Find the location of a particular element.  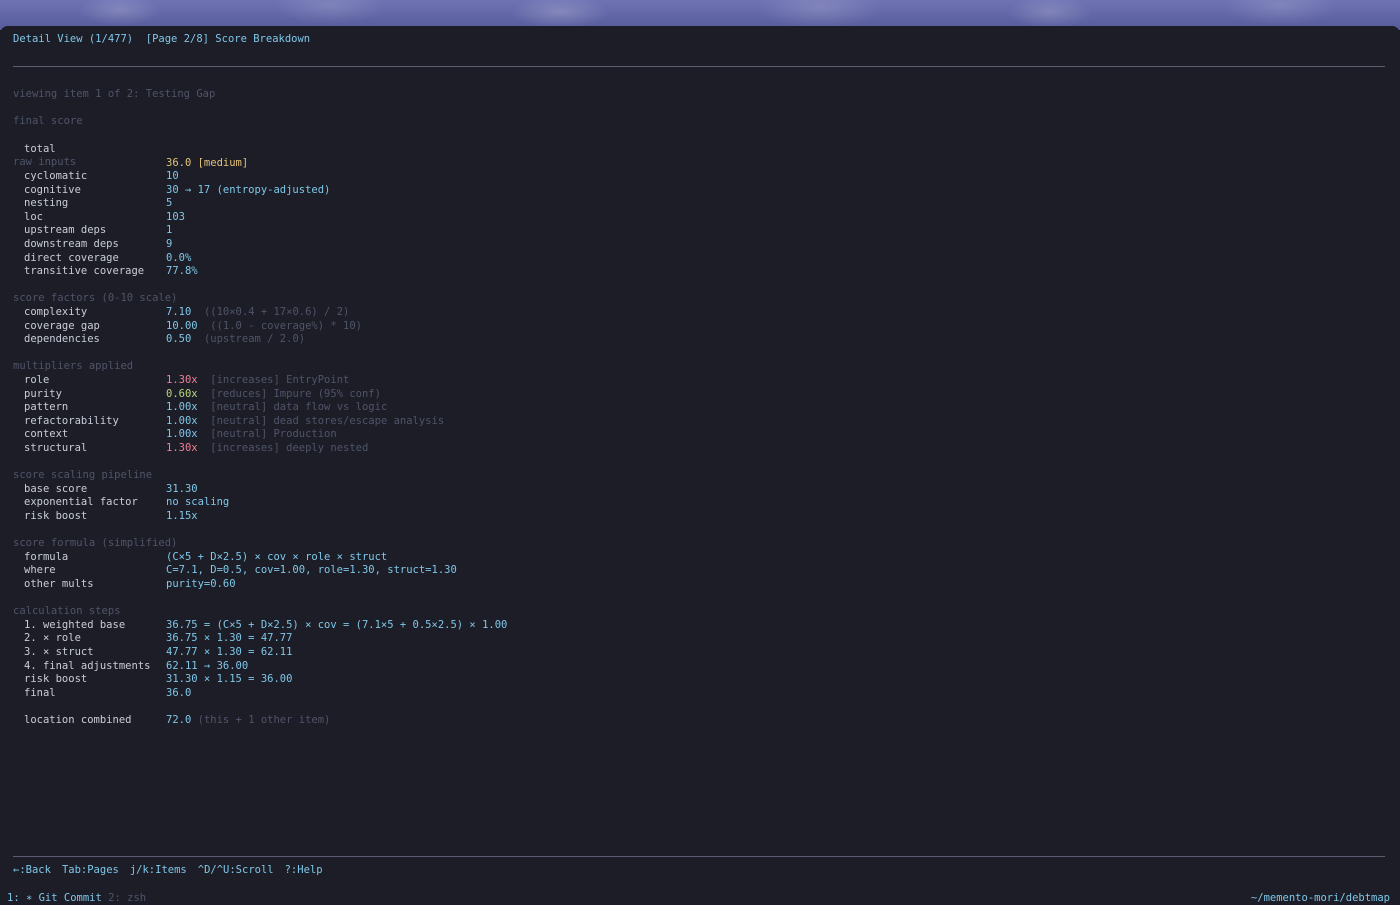

row-label: other mults is located at coordinates (59, 584).